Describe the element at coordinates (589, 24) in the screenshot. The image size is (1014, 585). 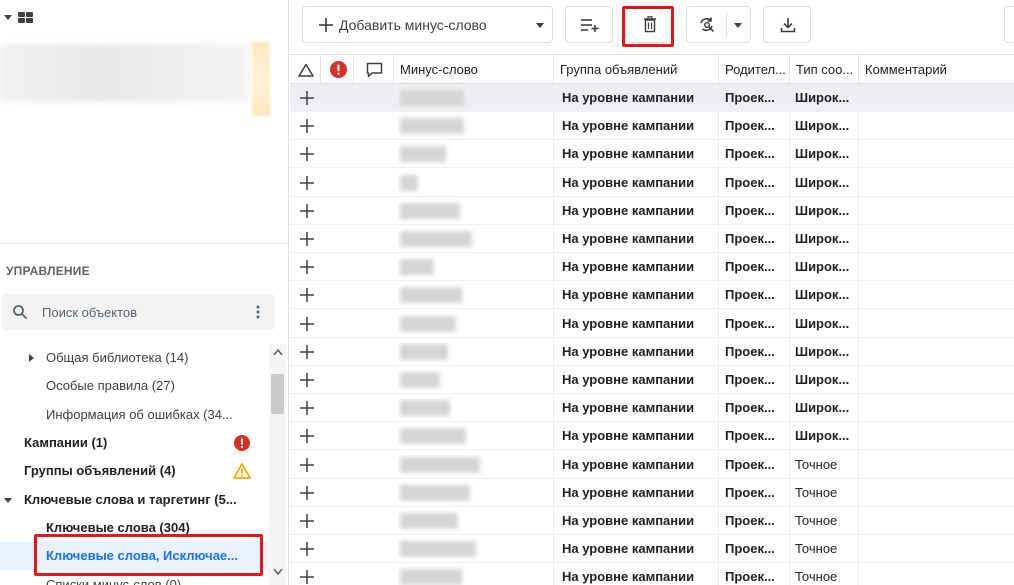
I see `bulk-add-button` at that location.